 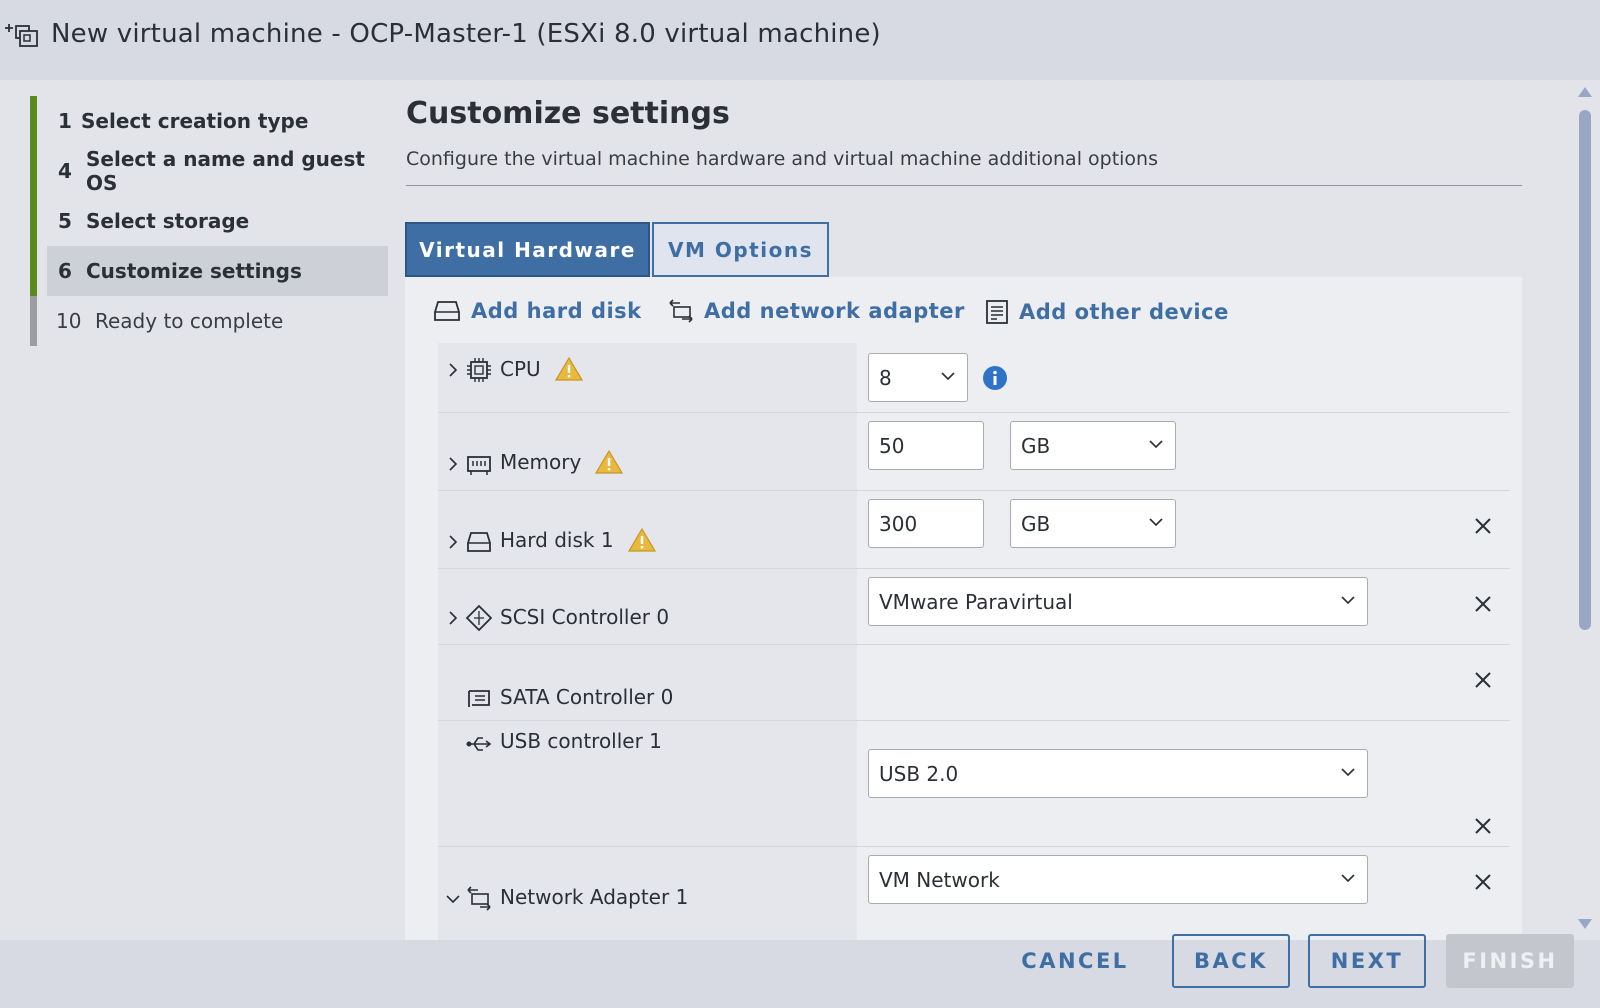 What do you see at coordinates (1075, 961) in the screenshot?
I see `cancel-button: CANCEL` at bounding box center [1075, 961].